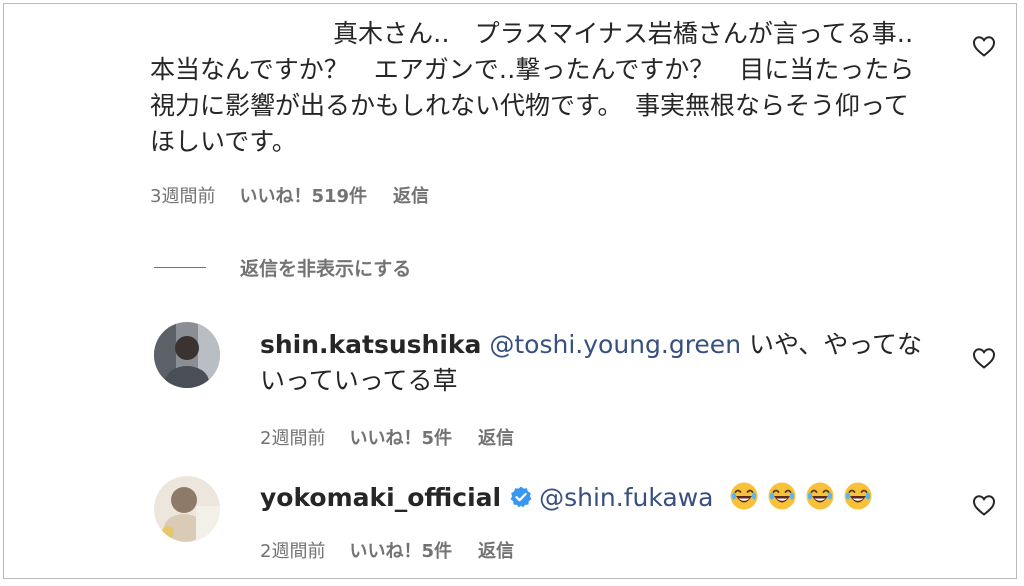 The image size is (1024, 586). I want to click on comment-likes: いいね！519件, so click(303, 195).